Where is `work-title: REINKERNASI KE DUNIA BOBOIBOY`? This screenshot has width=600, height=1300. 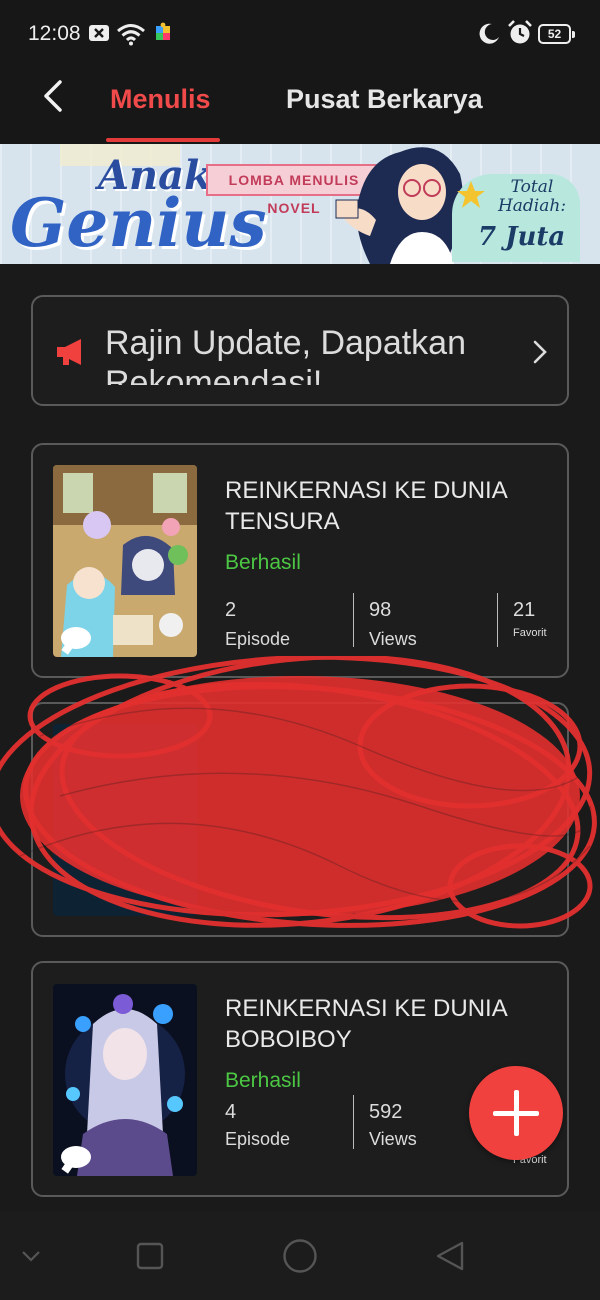
work-title: REINKERNASI KE DUNIA BOBOIBOY is located at coordinates (366, 1024).